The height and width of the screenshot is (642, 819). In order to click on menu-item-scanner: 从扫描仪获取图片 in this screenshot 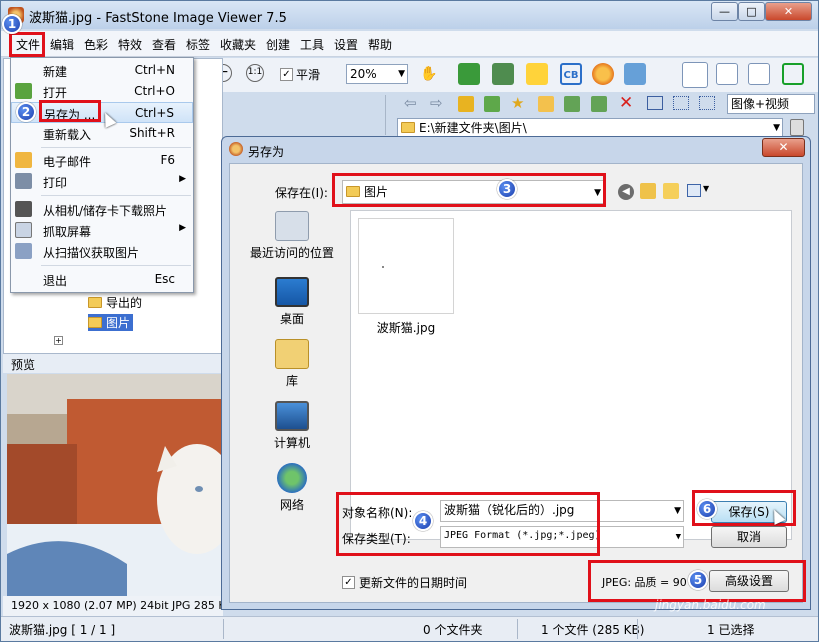, I will do `click(102, 251)`.